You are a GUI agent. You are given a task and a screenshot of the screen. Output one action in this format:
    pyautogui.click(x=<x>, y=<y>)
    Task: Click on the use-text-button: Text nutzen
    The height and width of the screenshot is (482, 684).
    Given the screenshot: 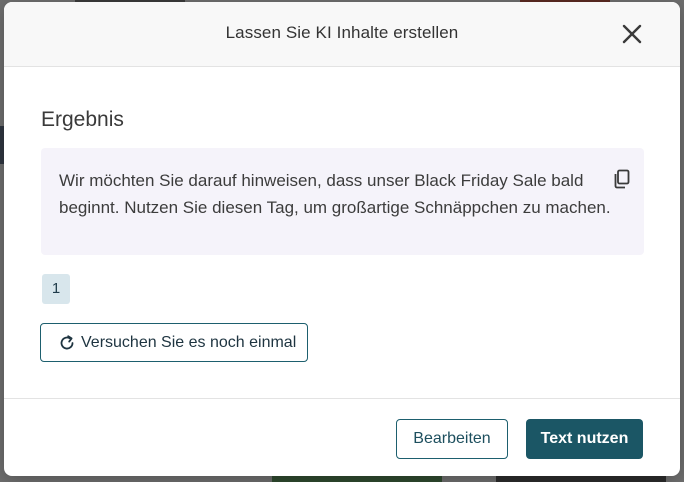 What is the action you would take?
    pyautogui.click(x=584, y=439)
    